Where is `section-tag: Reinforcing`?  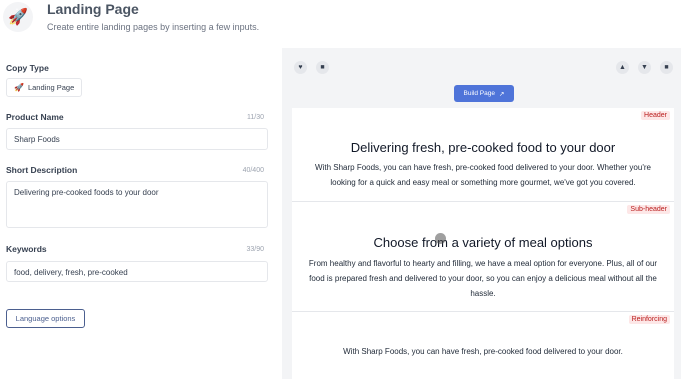 section-tag: Reinforcing is located at coordinates (649, 319).